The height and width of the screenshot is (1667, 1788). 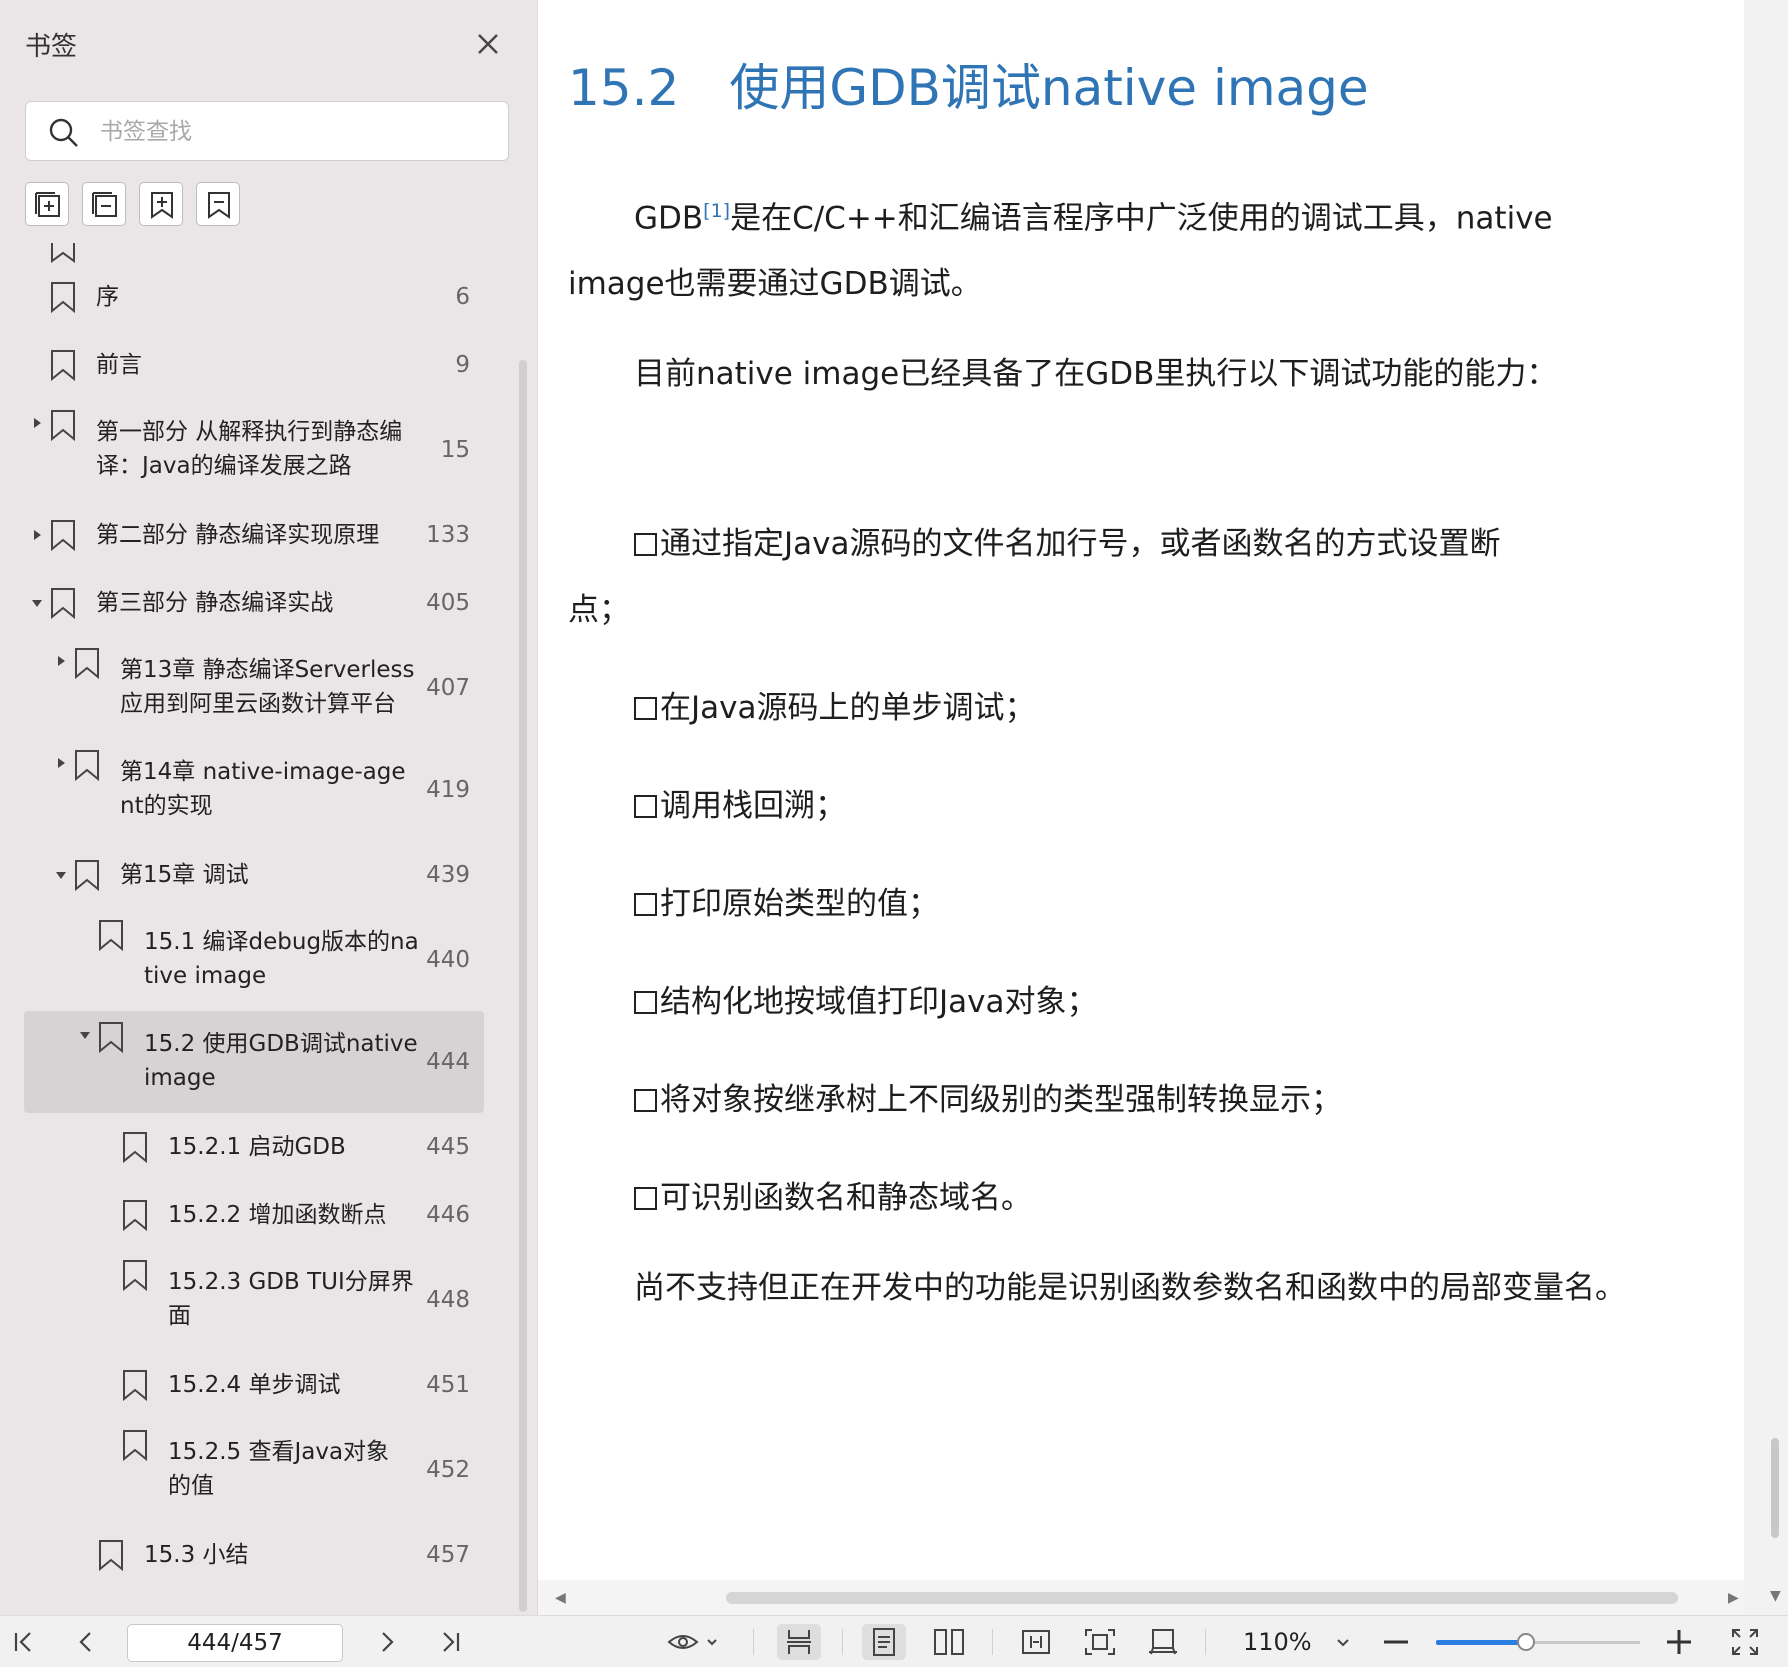 I want to click on vertical-scrollbar, so click(x=1766, y=807).